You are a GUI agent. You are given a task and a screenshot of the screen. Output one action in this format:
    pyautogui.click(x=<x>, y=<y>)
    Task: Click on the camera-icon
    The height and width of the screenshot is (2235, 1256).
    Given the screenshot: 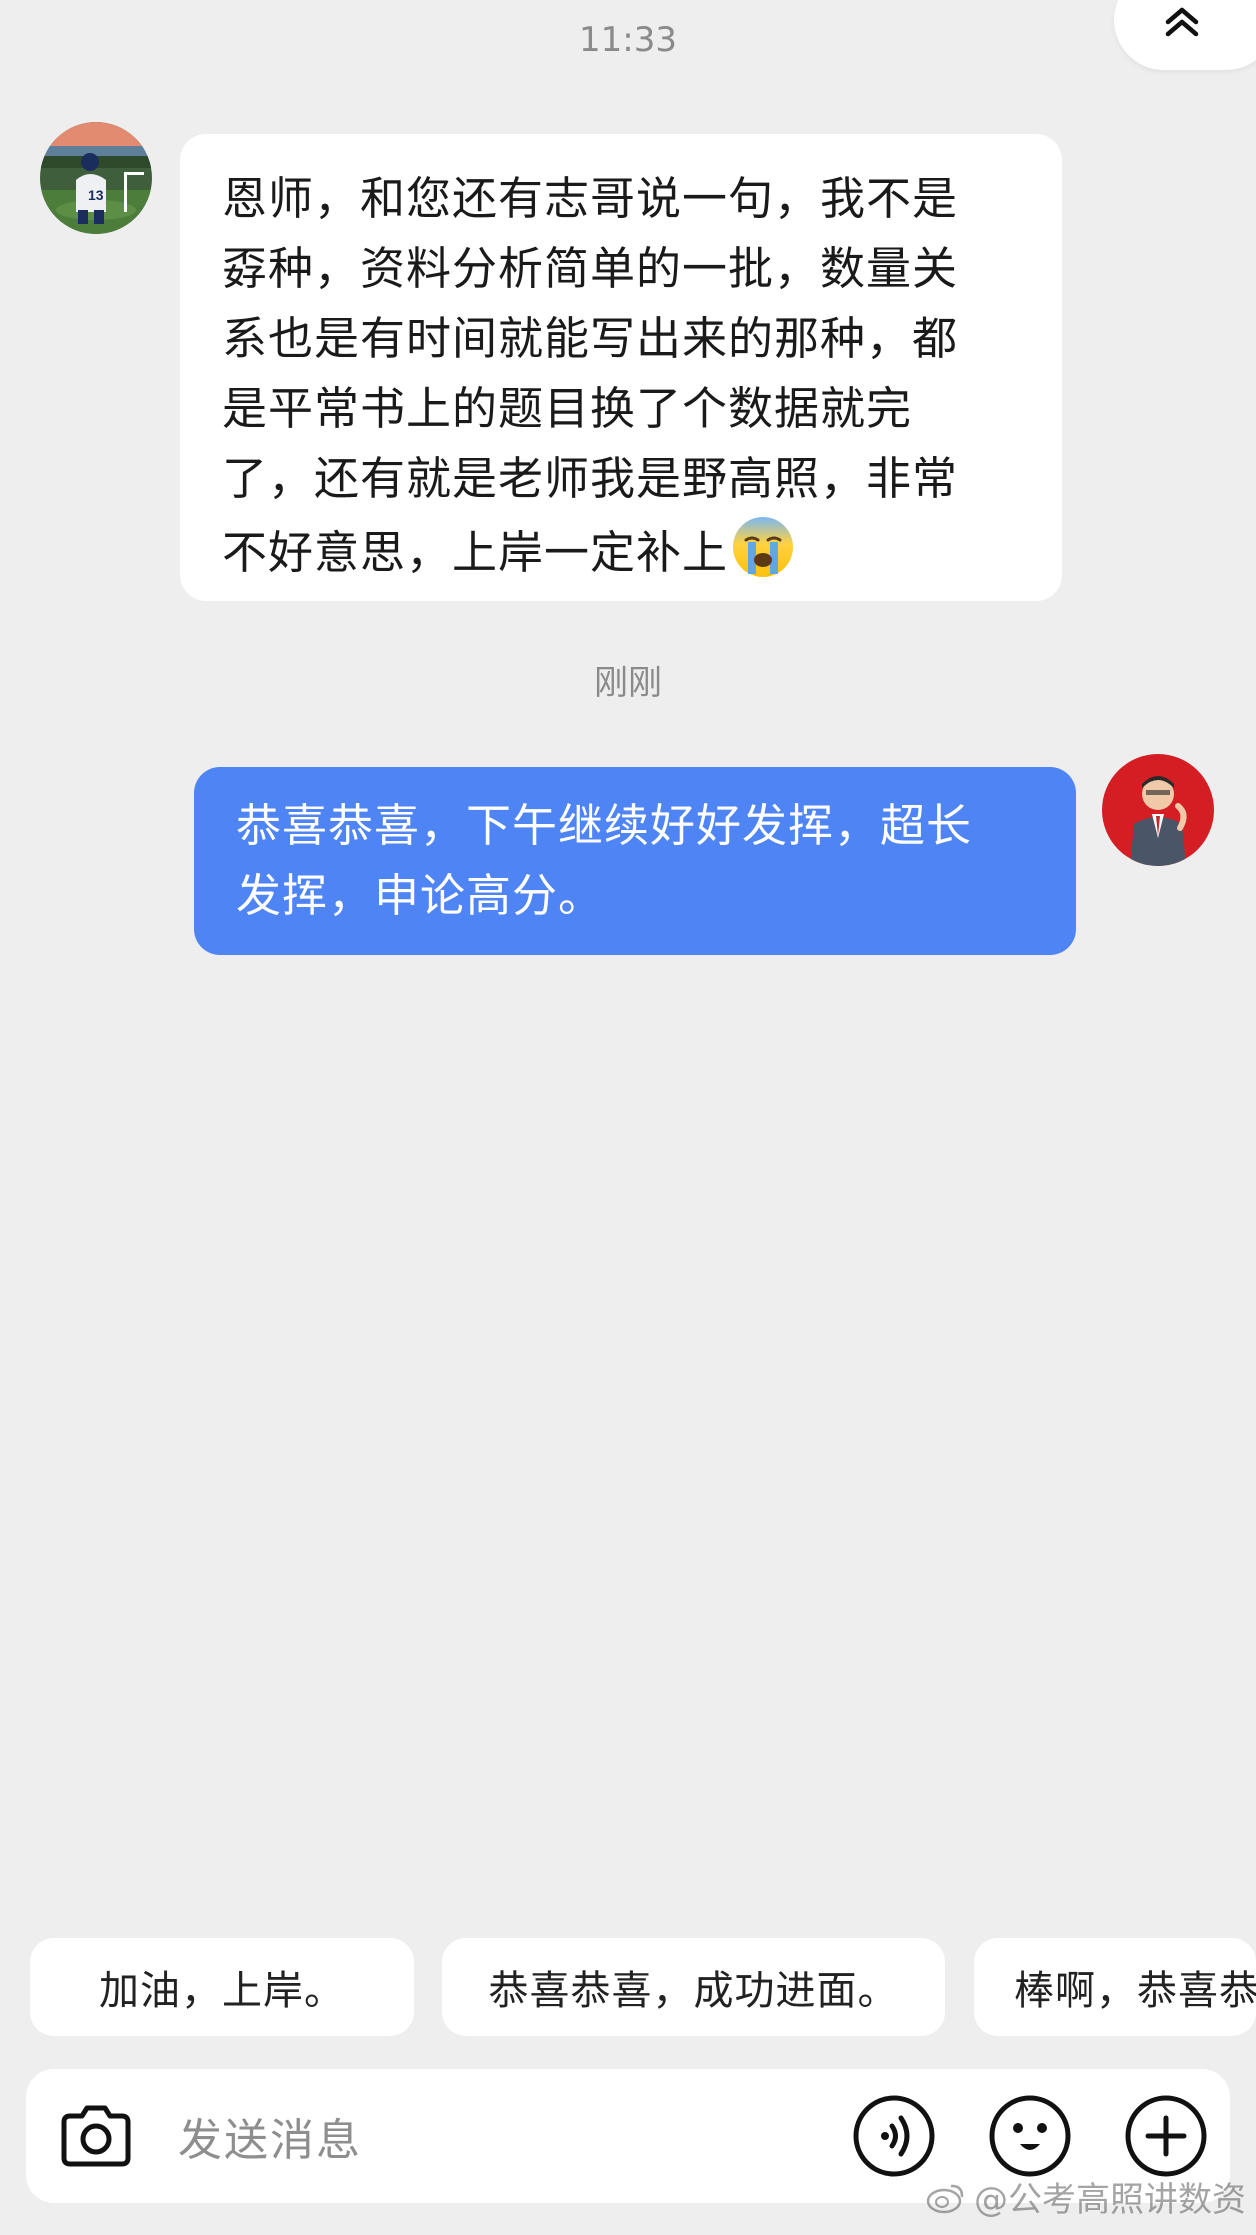 What is the action you would take?
    pyautogui.click(x=96, y=2136)
    